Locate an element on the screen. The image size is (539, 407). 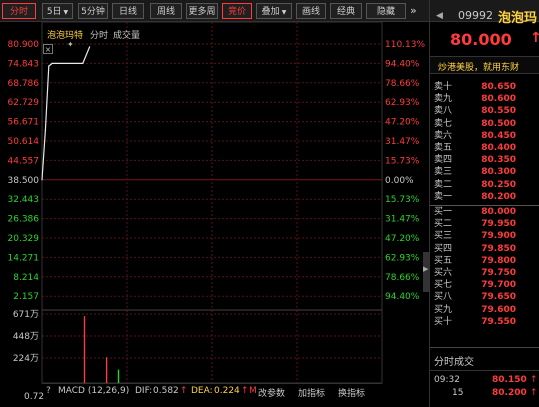
price-line is located at coordinates (66, 113).